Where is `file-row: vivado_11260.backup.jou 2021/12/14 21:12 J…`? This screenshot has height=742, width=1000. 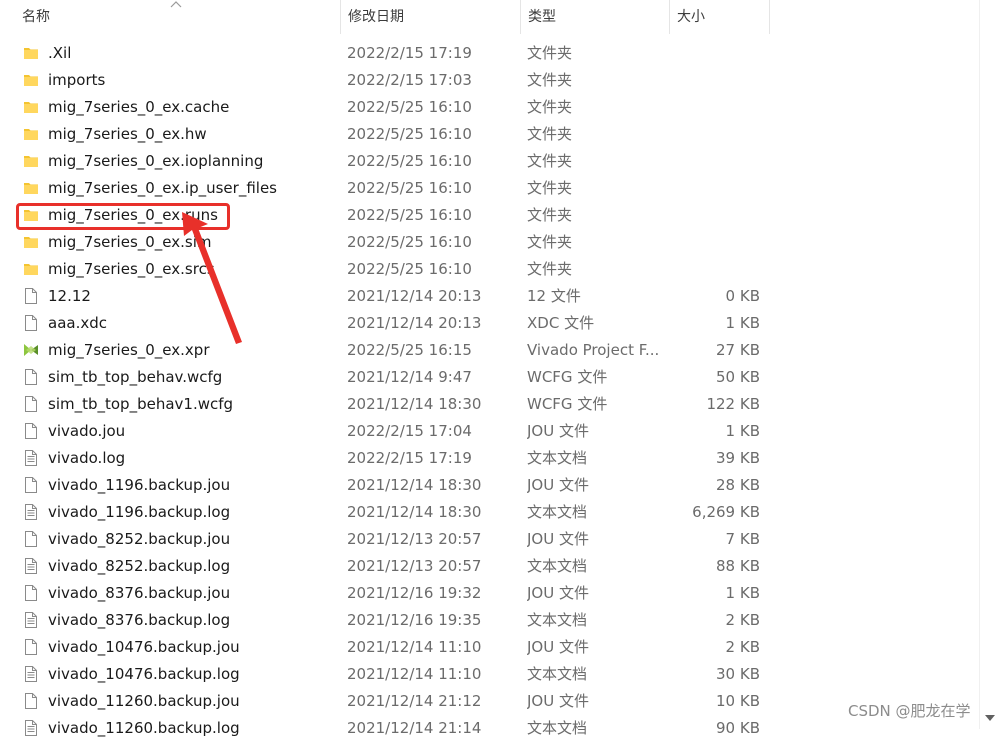
file-row: vivado_11260.backup.jou 2021/12/14 21:12 J… is located at coordinates (490, 701).